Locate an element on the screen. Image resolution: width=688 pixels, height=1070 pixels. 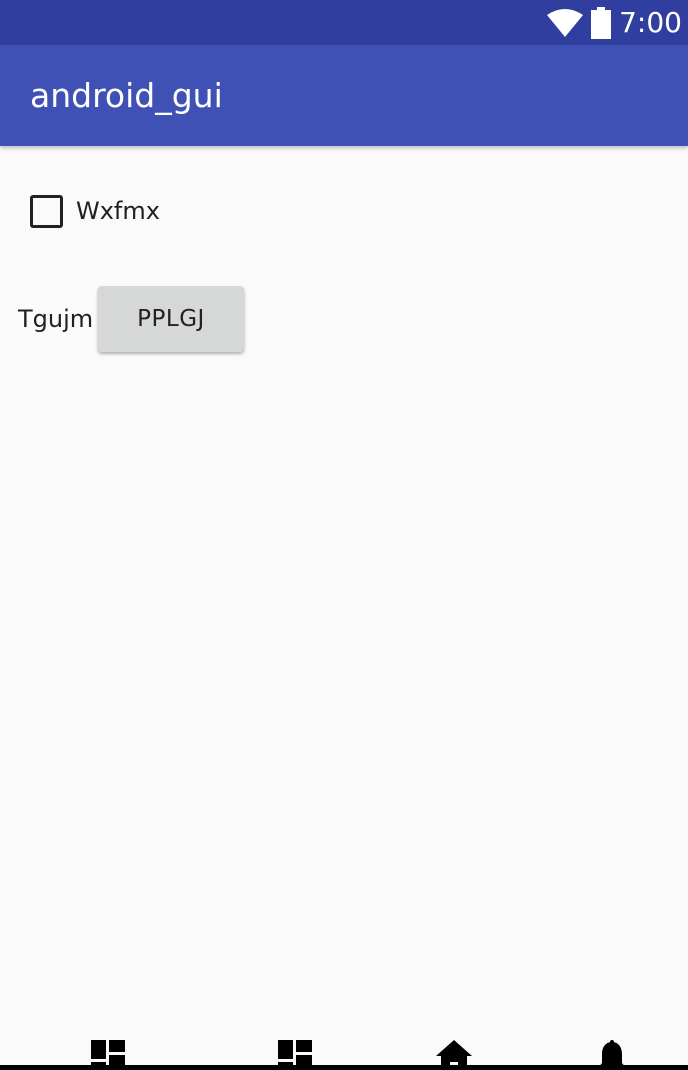
notifications-icon is located at coordinates (612, 1055).